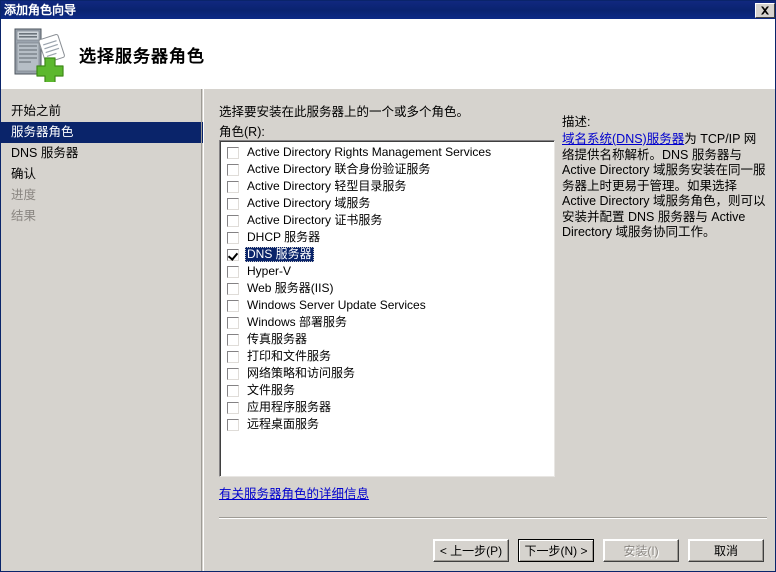 This screenshot has height=572, width=776. I want to click on install-button: 安装(I), so click(641, 550).